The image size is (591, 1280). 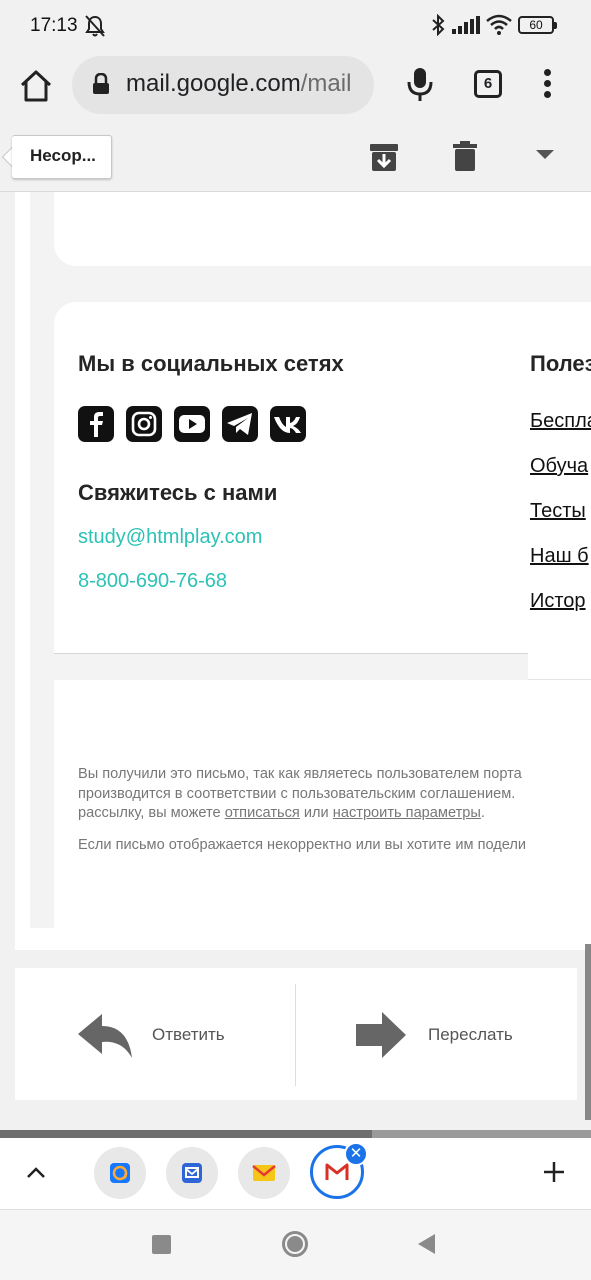 What do you see at coordinates (488, 84) in the screenshot?
I see `tab-switcher-button: 6` at bounding box center [488, 84].